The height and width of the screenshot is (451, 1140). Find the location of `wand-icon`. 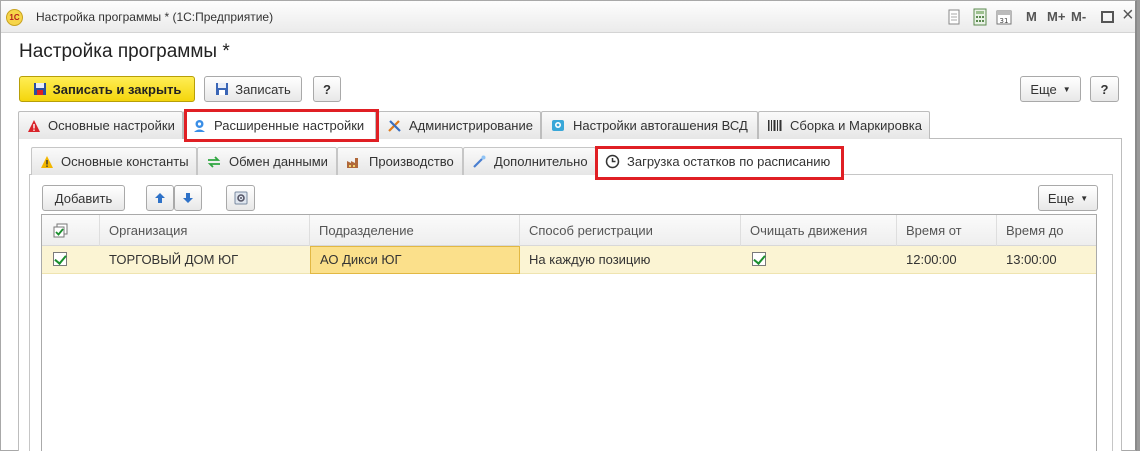

wand-icon is located at coordinates (479, 161).